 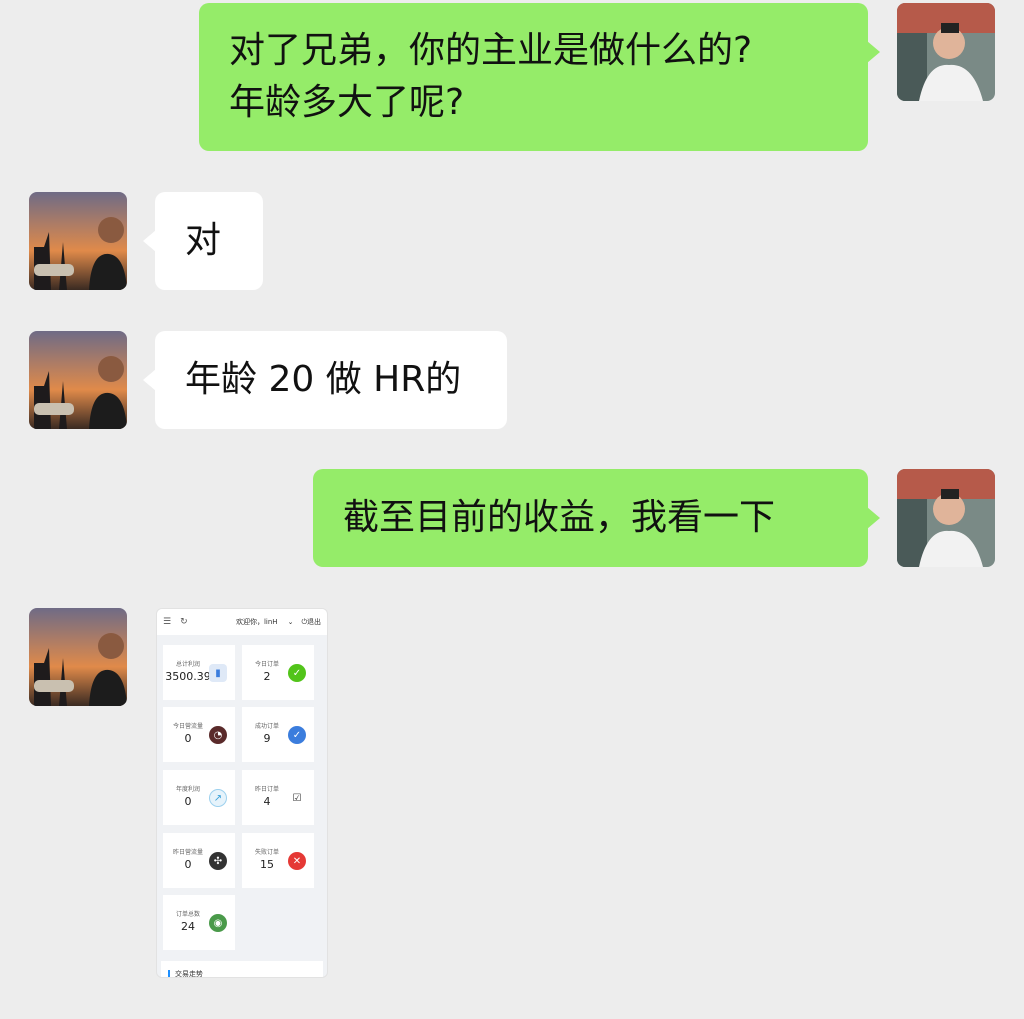 I want to click on stat-value: 3500.39, so click(x=188, y=676).